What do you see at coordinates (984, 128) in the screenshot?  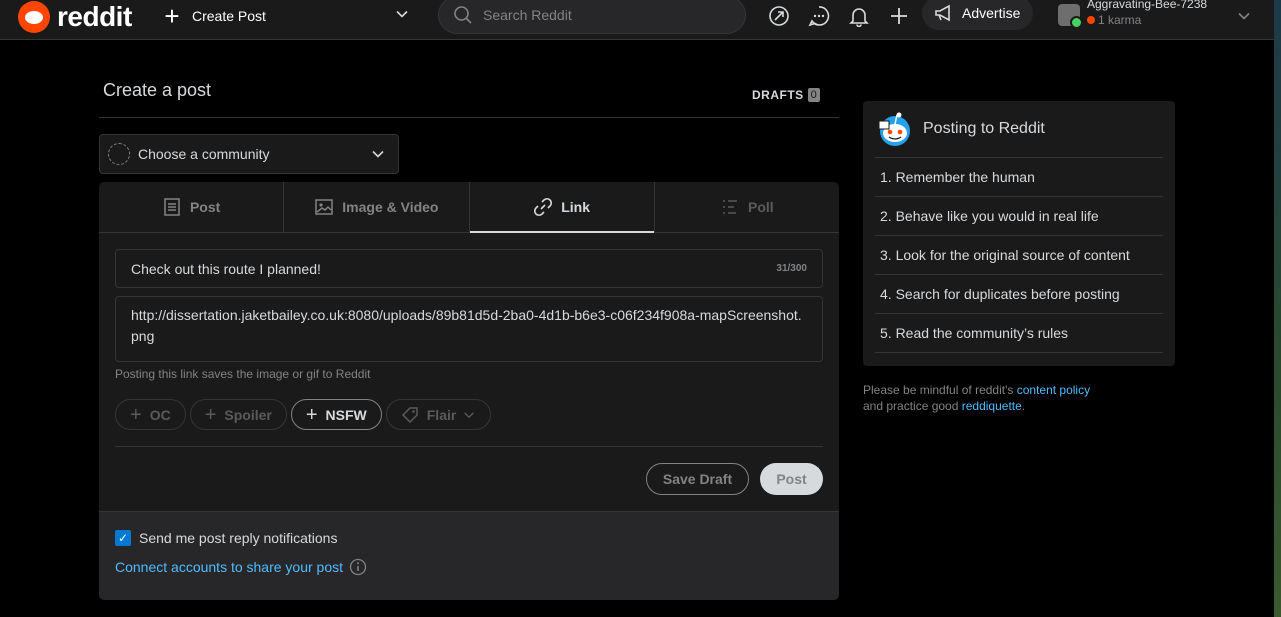 I see `rules-title: Posting to Reddit` at bounding box center [984, 128].